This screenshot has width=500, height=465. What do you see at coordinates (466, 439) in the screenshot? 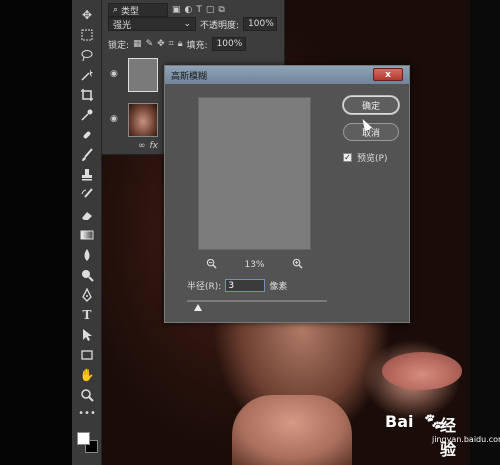
I see `watermark-url: jingyan.baidu.com` at bounding box center [466, 439].